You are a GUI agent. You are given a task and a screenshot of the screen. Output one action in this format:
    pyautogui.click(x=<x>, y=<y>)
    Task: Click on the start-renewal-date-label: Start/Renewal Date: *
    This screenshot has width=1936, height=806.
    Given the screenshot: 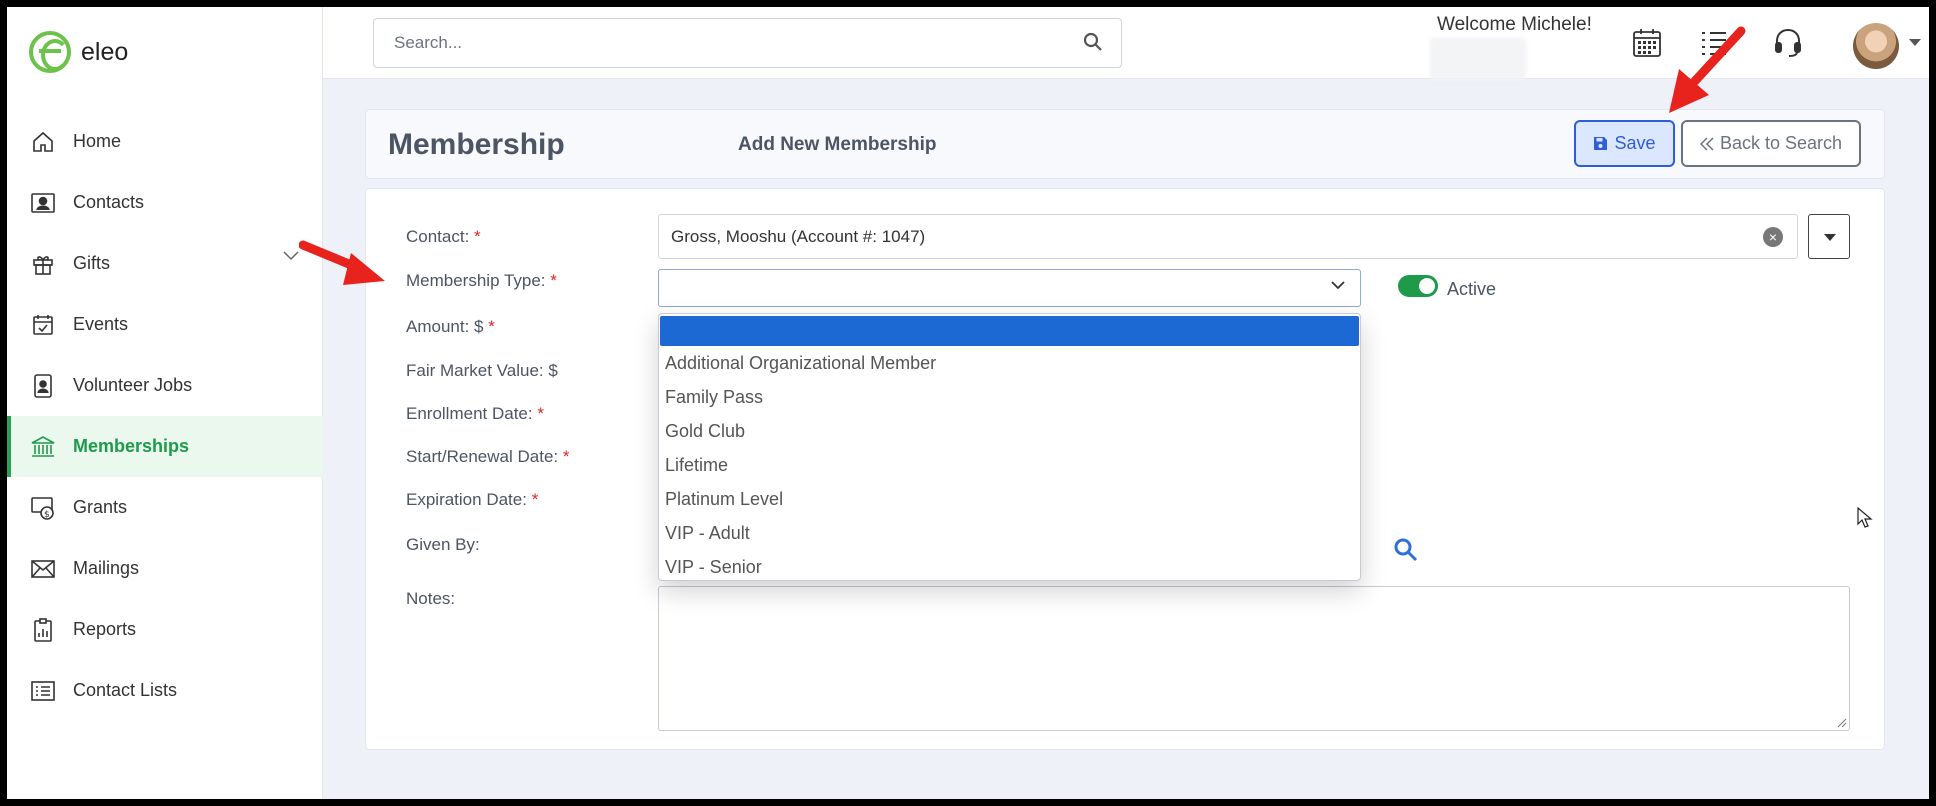 What is the action you would take?
    pyautogui.click(x=488, y=456)
    